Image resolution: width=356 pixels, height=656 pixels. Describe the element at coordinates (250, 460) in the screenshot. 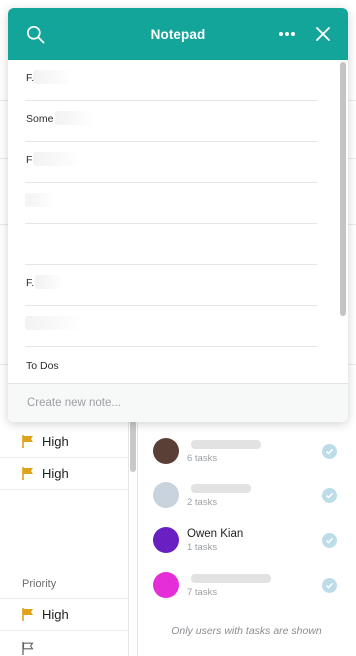

I see `user-row: 6 tasks` at that location.